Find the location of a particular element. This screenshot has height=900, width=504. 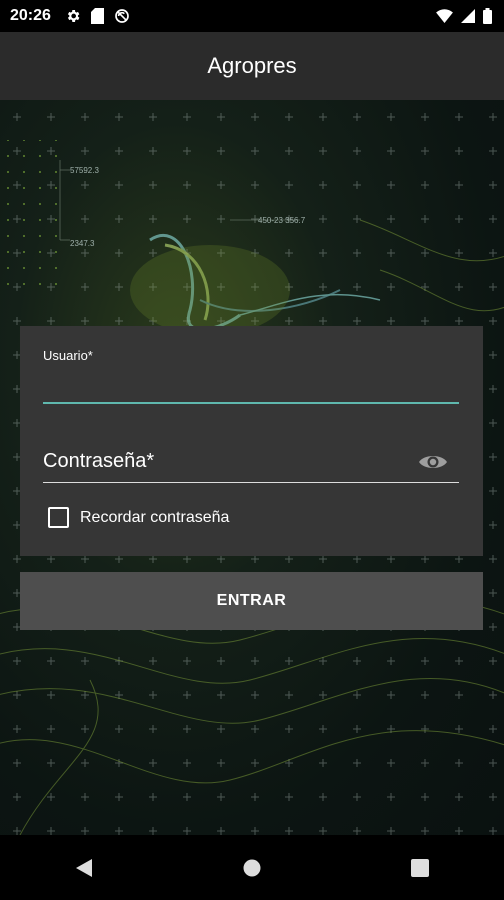

status-icons-right is located at coordinates (464, 16).